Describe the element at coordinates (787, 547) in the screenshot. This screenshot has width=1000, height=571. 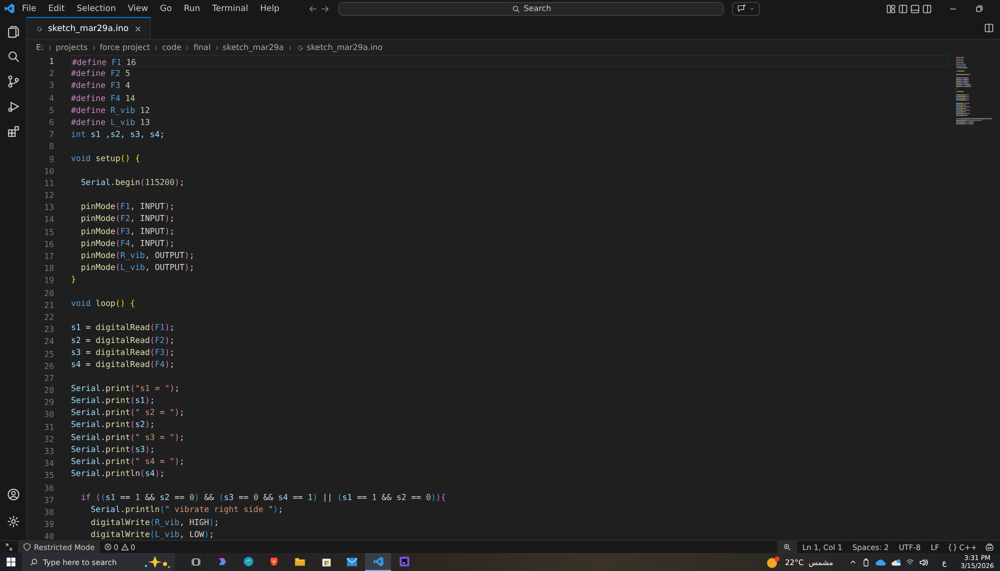
I see `zoom-button` at that location.